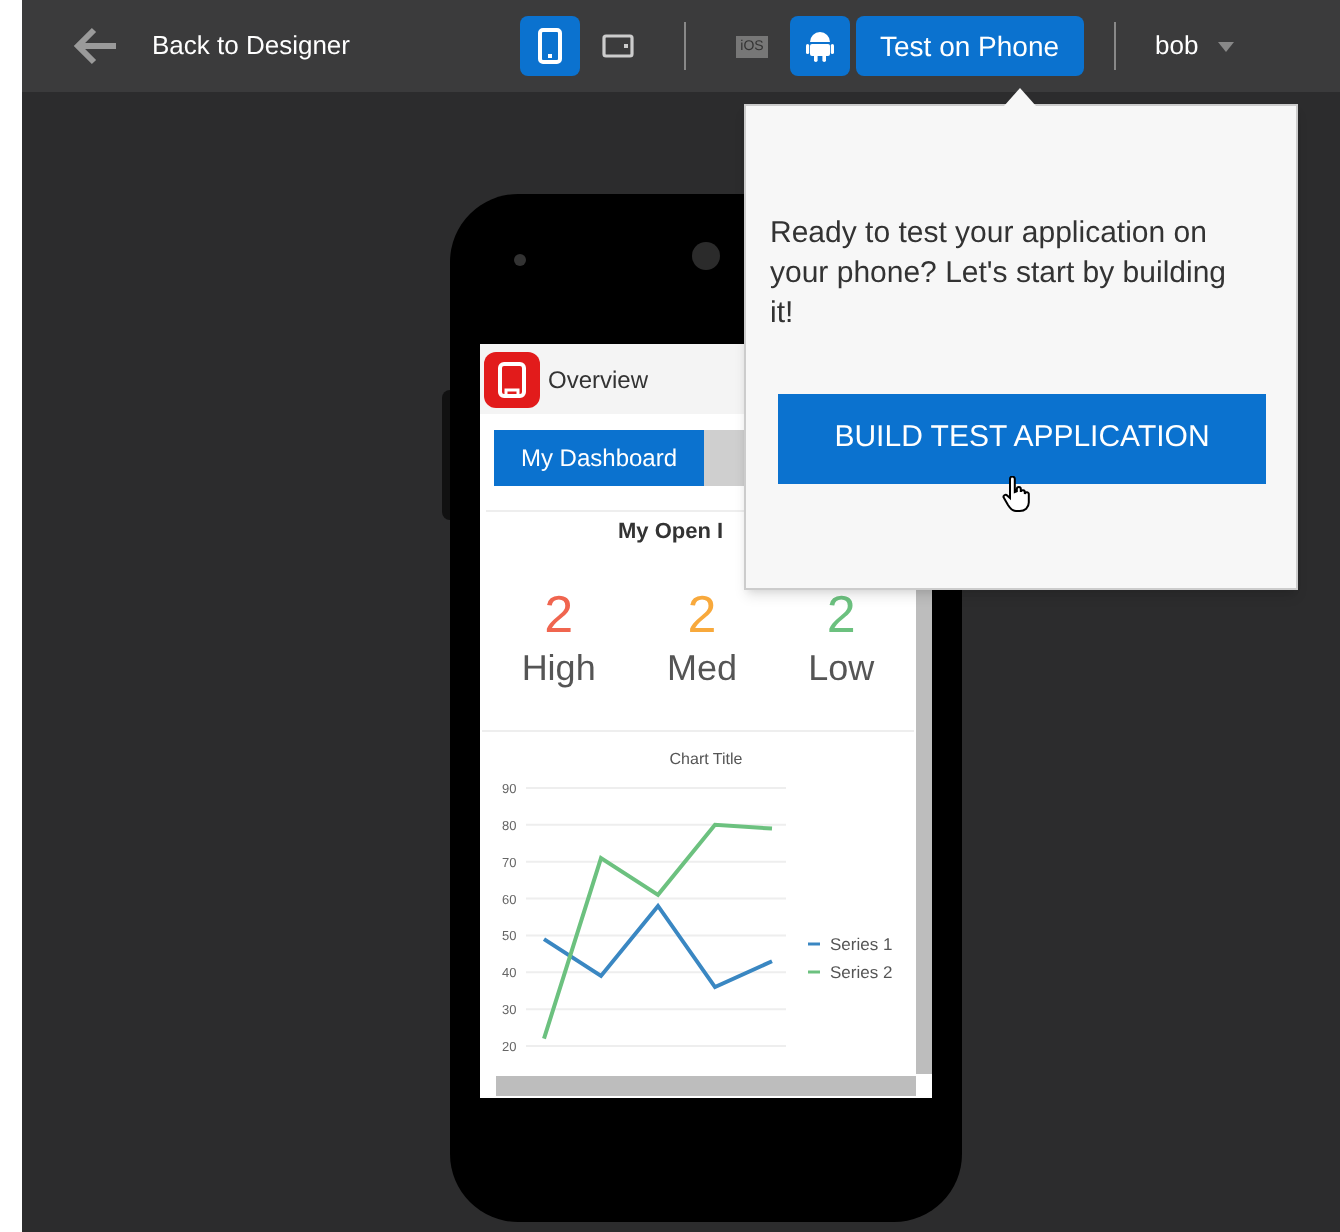 The image size is (1340, 1232). Describe the element at coordinates (211, 46) in the screenshot. I see `back-button: Back to Designer` at that location.